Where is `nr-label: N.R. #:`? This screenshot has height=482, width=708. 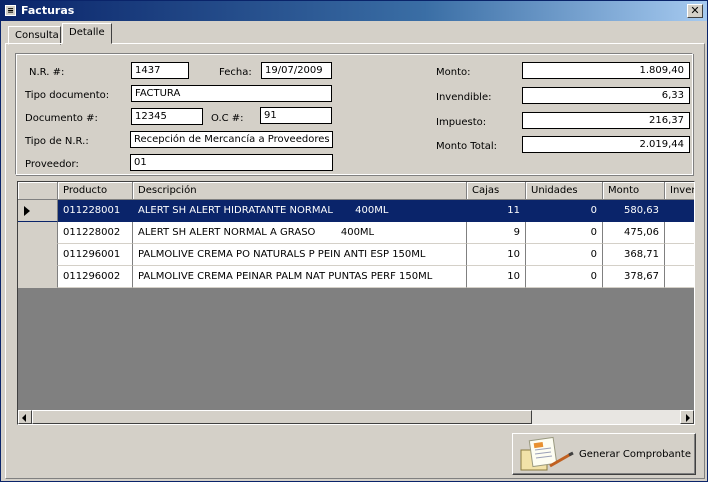
nr-label: N.R. #: is located at coordinates (47, 72).